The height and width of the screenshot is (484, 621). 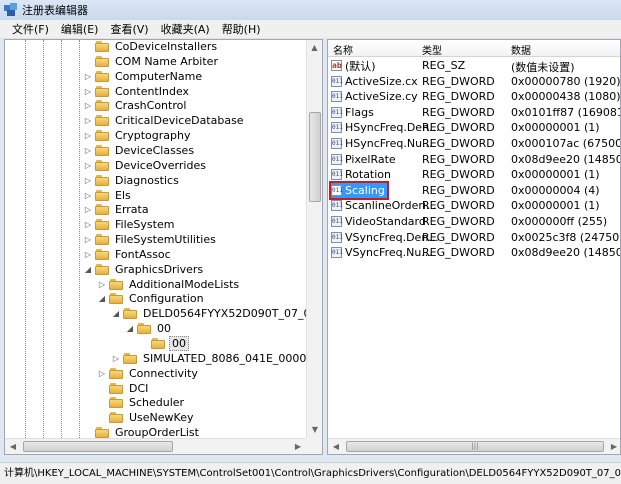 What do you see at coordinates (11, 10) in the screenshot?
I see `registry-editor-icon` at bounding box center [11, 10].